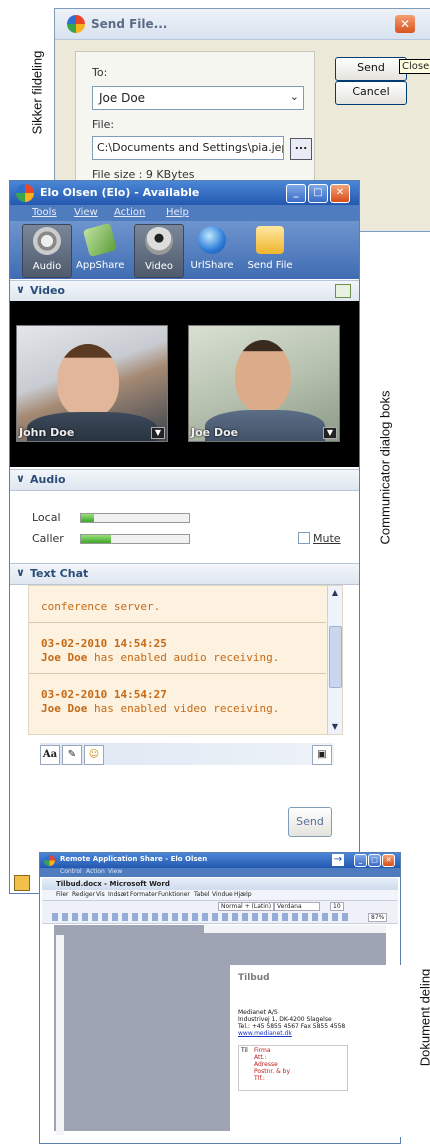  I want to click on doc-field-company: Firma, so click(262, 1050).